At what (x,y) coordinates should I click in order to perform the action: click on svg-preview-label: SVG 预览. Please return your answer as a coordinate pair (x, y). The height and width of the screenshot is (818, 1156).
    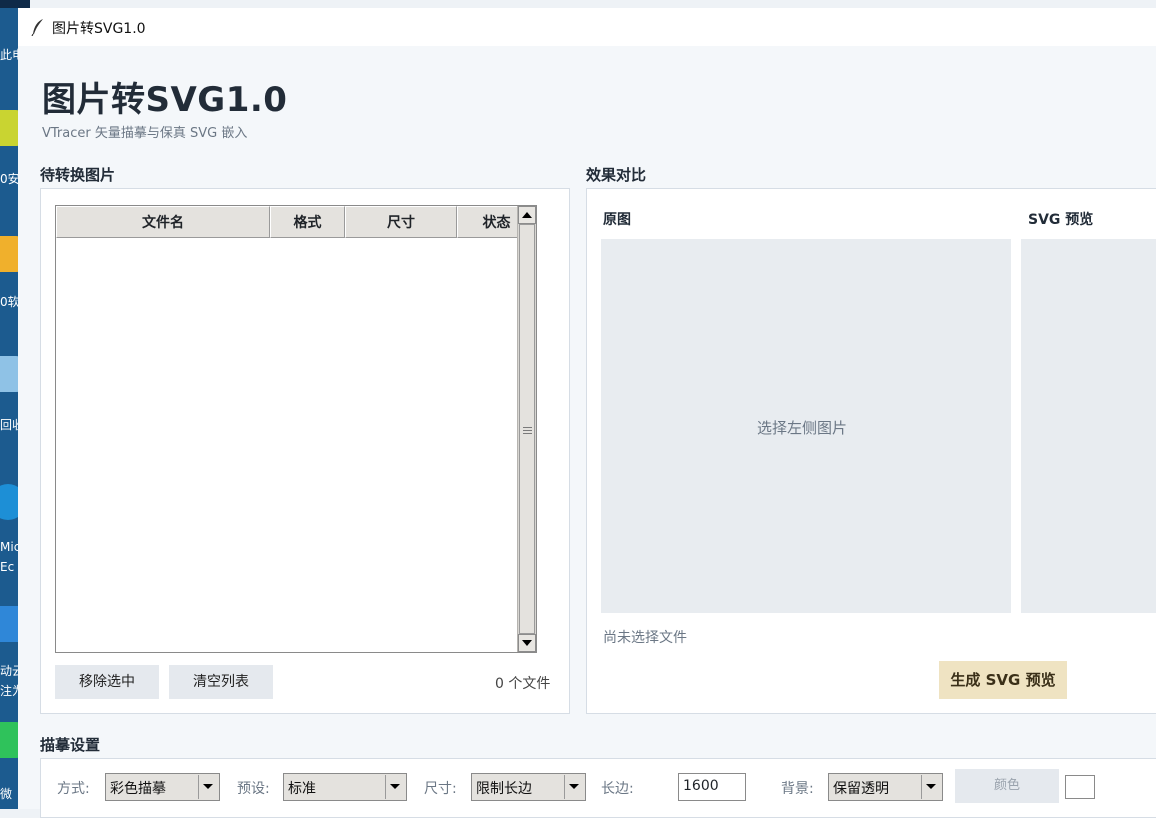
    Looking at the image, I should click on (1061, 220).